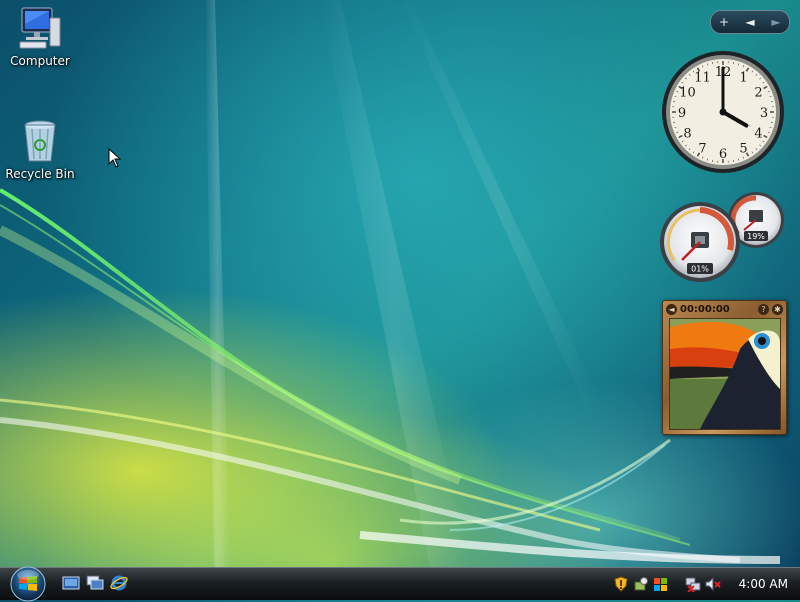 The width and height of the screenshot is (800, 602). What do you see at coordinates (763, 309) in the screenshot?
I see `slideshow-help-button: ?` at bounding box center [763, 309].